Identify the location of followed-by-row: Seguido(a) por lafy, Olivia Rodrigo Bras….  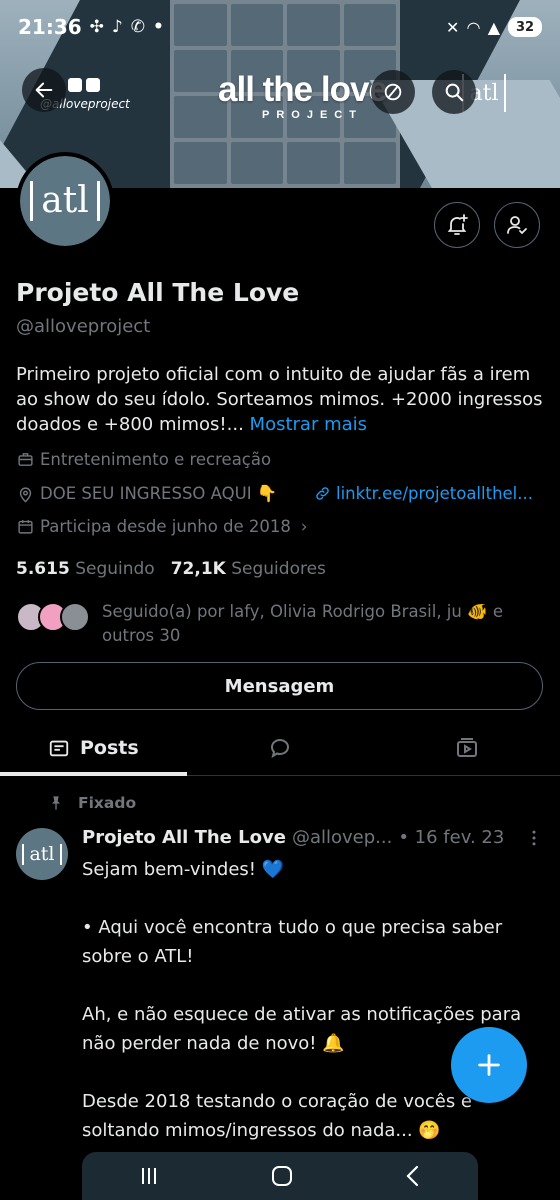
(279, 624).